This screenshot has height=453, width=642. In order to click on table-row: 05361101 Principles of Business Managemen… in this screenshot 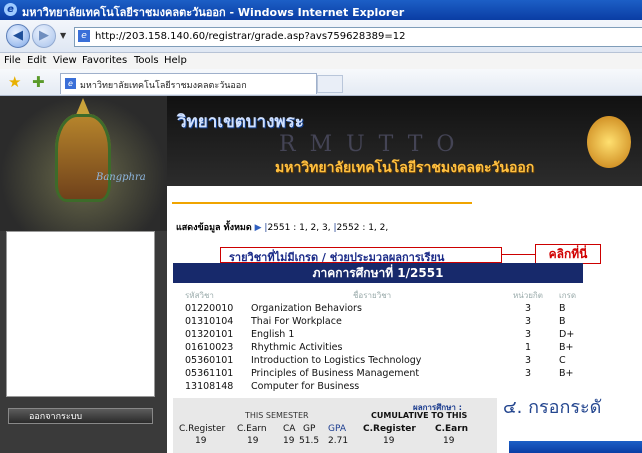, I will do `click(379, 373)`.